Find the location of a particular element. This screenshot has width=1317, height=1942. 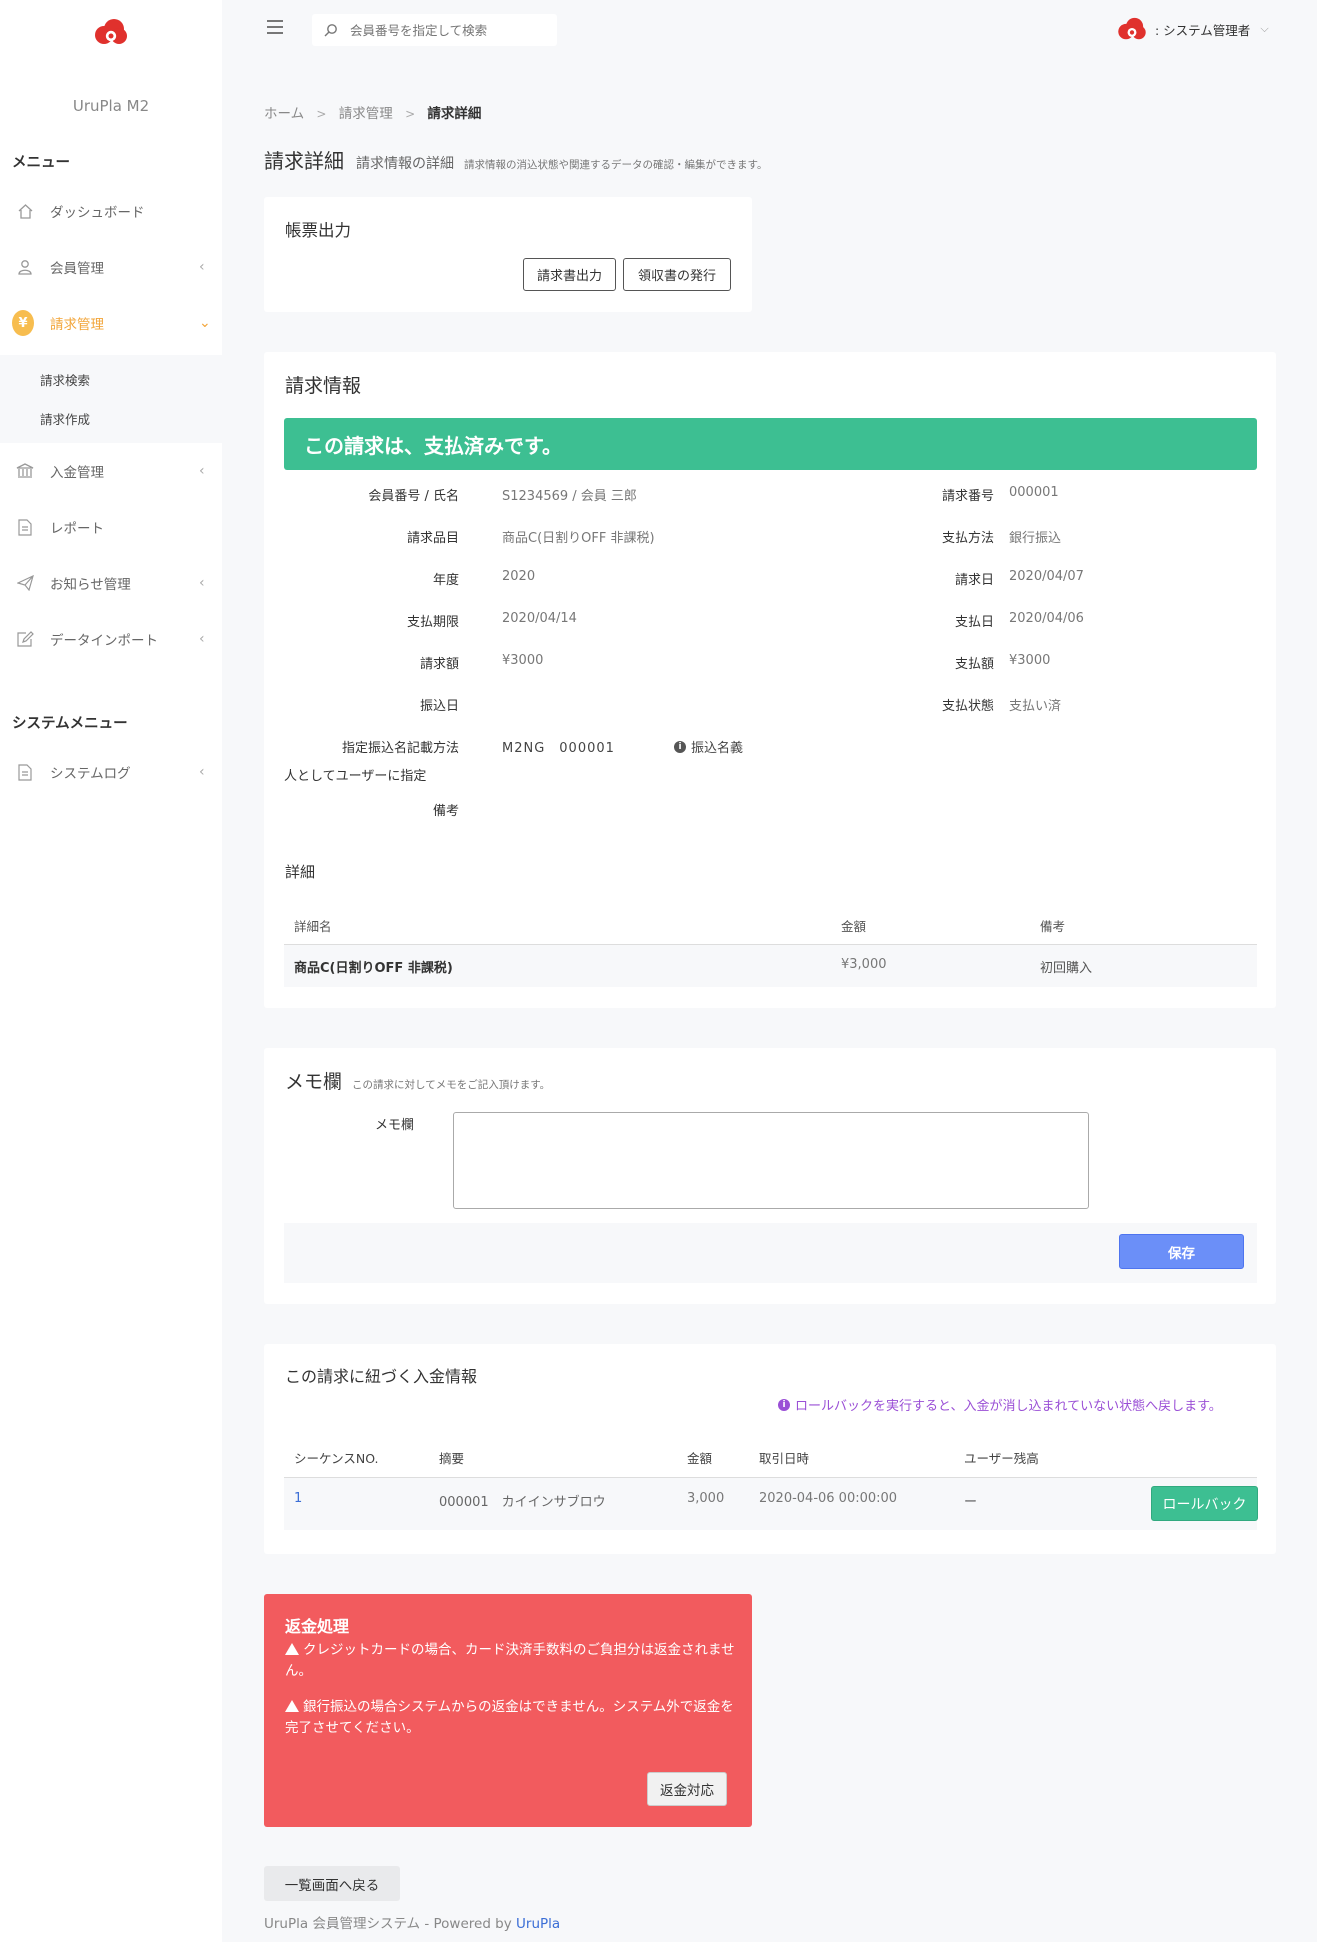

details-header-name: 詳細名 is located at coordinates (313, 926).